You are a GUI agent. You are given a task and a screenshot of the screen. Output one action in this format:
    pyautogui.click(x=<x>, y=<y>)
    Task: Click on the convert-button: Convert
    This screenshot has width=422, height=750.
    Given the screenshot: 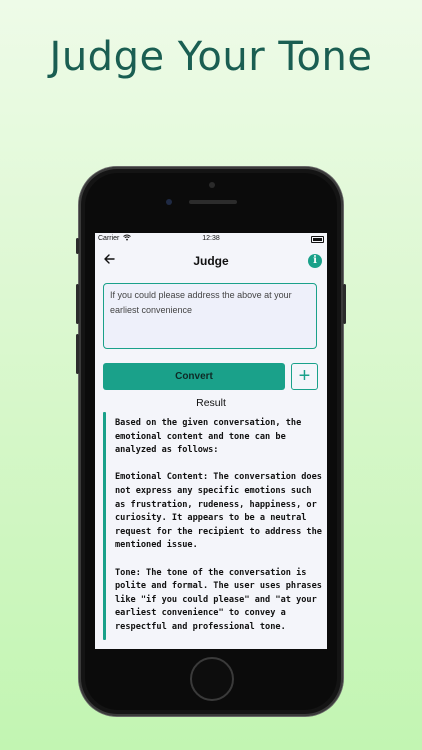 What is the action you would take?
    pyautogui.click(x=194, y=376)
    